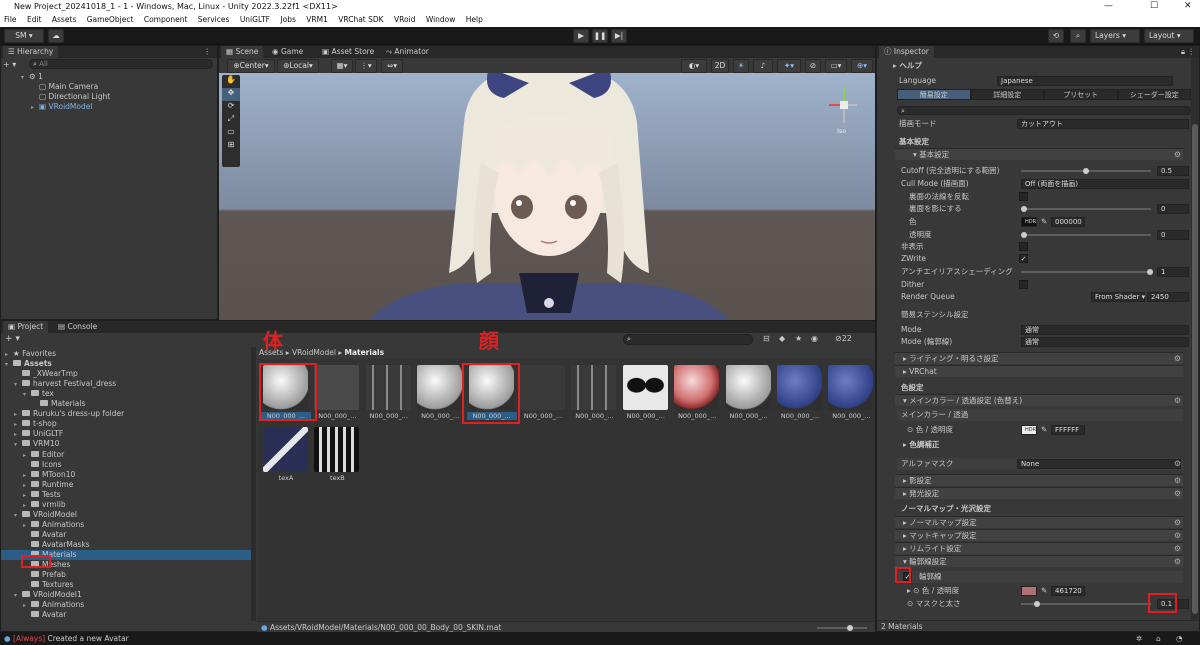 The height and width of the screenshot is (645, 1200). I want to click on tree-item: ▾ tex, so click(126, 394).